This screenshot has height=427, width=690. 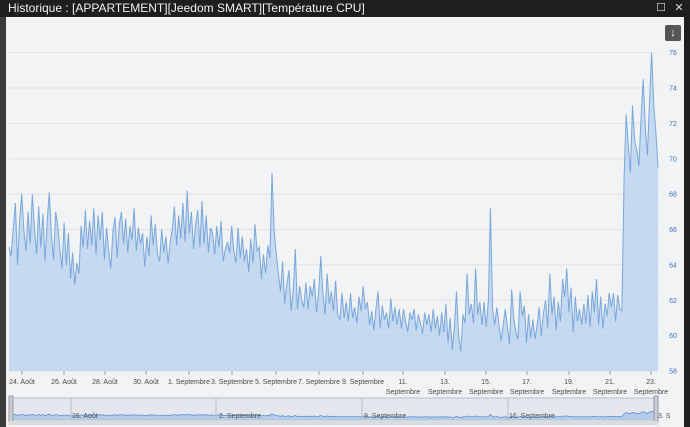 What do you see at coordinates (687, 222) in the screenshot?
I see `right-window-edge` at bounding box center [687, 222].